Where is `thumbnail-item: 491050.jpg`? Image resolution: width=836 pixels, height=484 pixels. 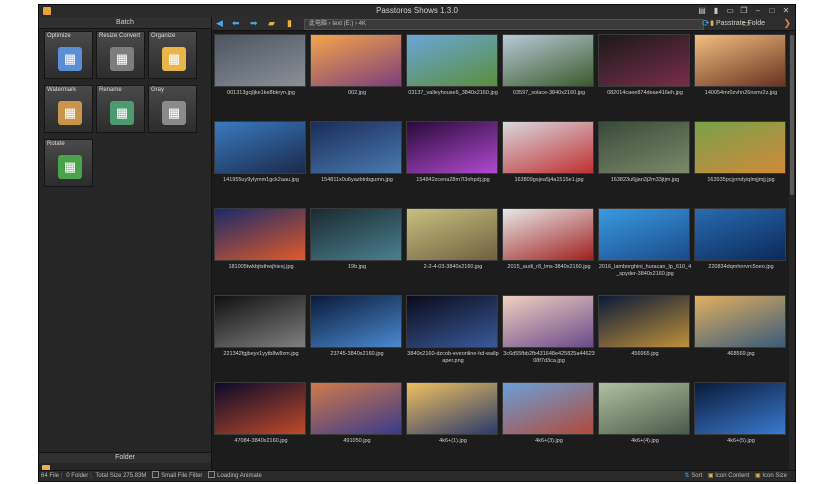
thumbnail-item: 491050.jpg is located at coordinates (357, 413).